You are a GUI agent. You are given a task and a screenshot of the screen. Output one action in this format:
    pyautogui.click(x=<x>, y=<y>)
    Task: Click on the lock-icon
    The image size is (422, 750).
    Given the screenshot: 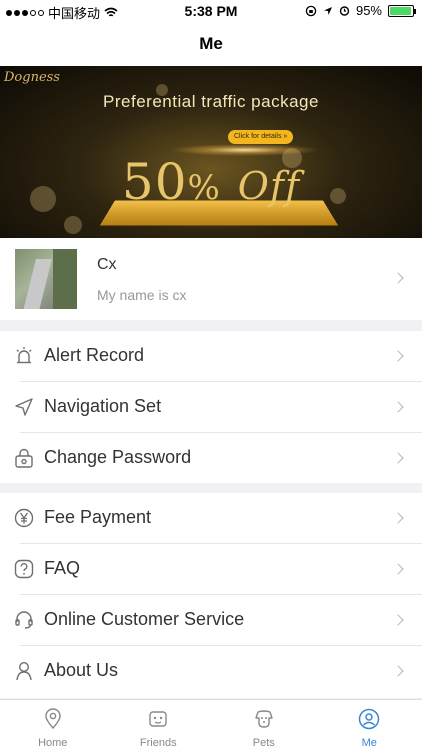 What is the action you would take?
    pyautogui.click(x=24, y=458)
    